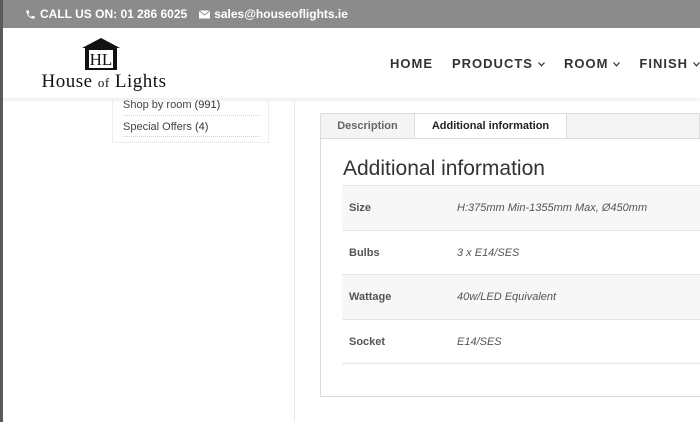  I want to click on attribute-name: Bulbs, so click(364, 252).